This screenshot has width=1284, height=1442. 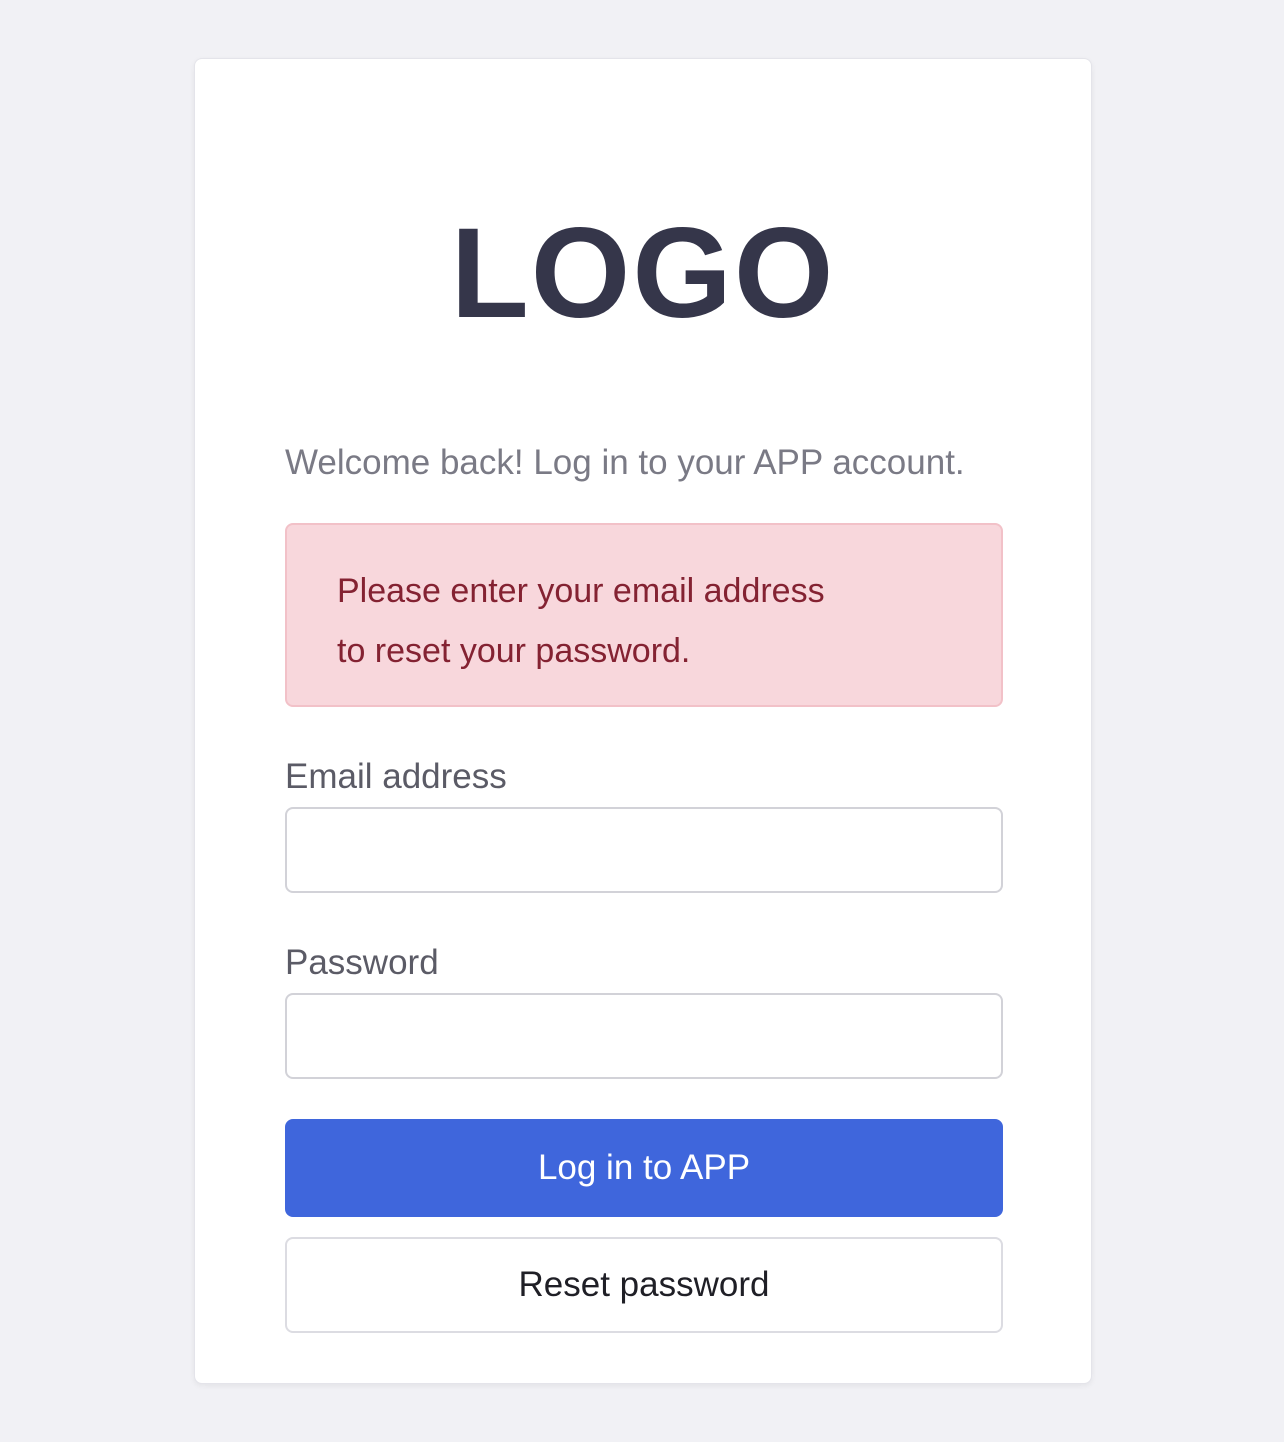 I want to click on logo: LOGO, so click(x=643, y=273).